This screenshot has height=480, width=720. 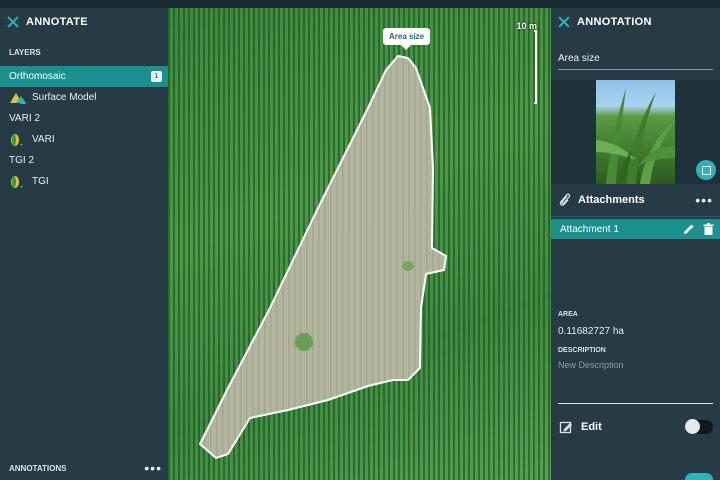 What do you see at coordinates (708, 229) in the screenshot?
I see `trash-icon` at bounding box center [708, 229].